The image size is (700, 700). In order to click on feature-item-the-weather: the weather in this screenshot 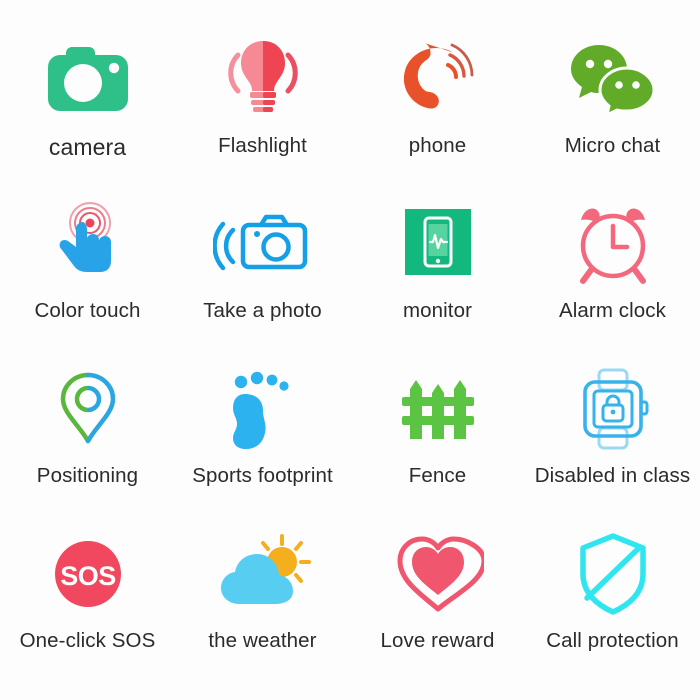, I will do `click(262, 608)`.